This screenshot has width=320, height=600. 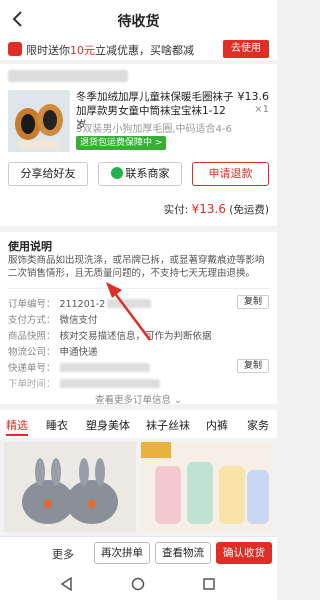 What do you see at coordinates (183, 553) in the screenshot?
I see `view-logistics-button: 查看物流` at bounding box center [183, 553].